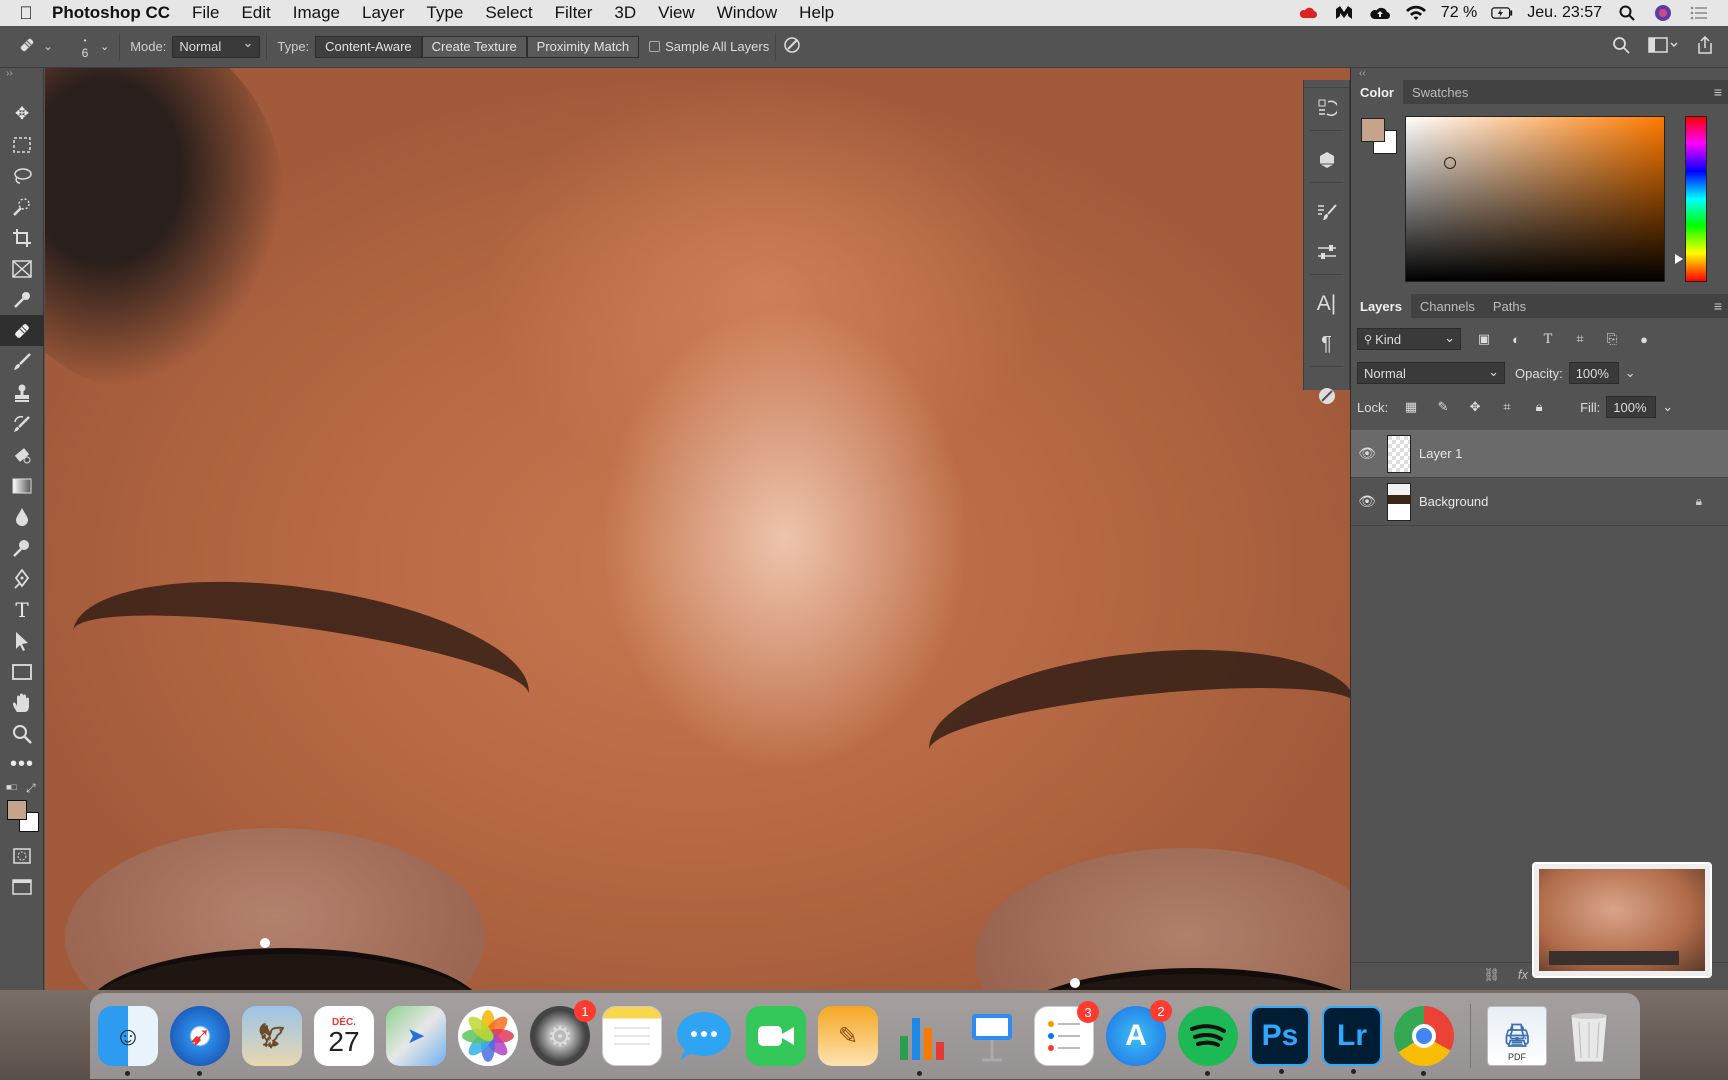 This screenshot has width=1728, height=1080. I want to click on hue-slider-handle, so click(1679, 259).